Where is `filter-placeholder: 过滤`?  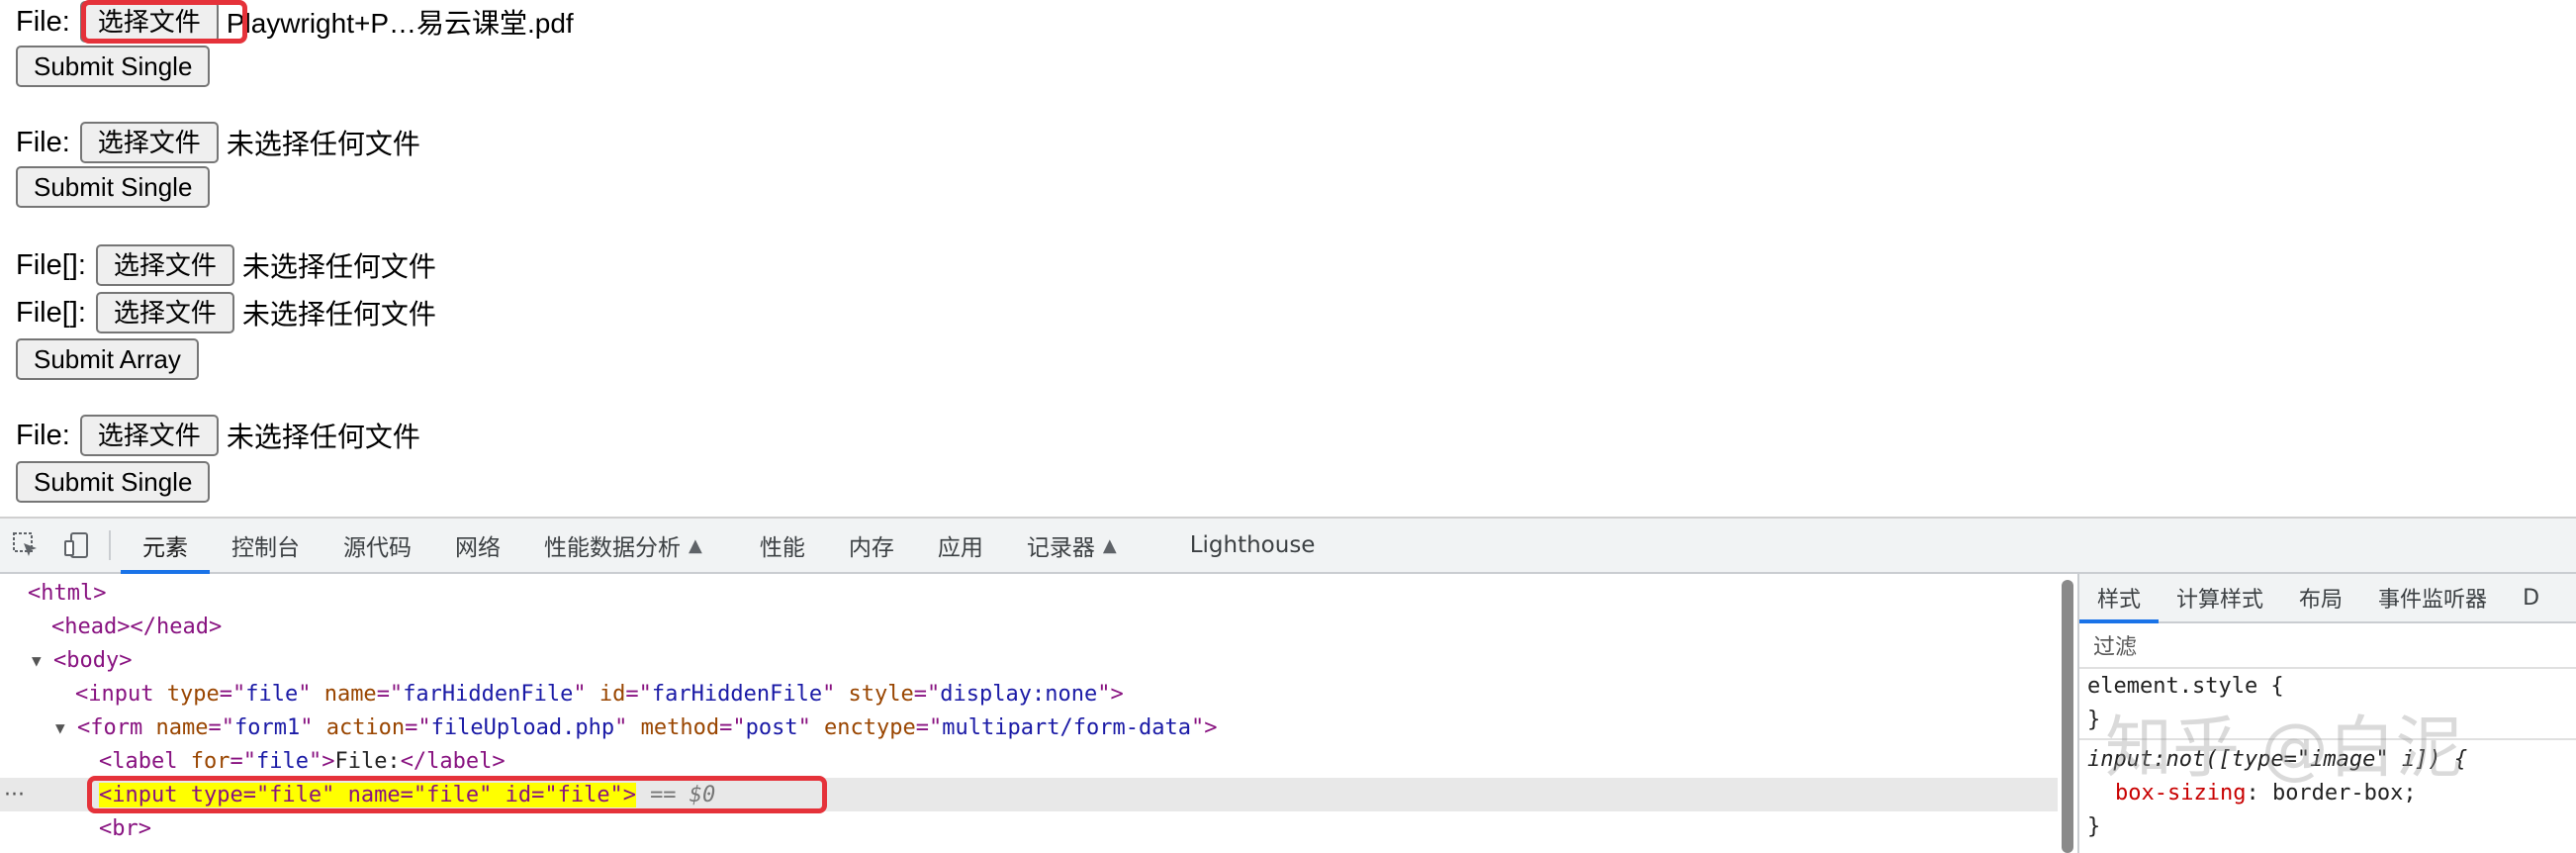
filter-placeholder: 过滤 is located at coordinates (2115, 647).